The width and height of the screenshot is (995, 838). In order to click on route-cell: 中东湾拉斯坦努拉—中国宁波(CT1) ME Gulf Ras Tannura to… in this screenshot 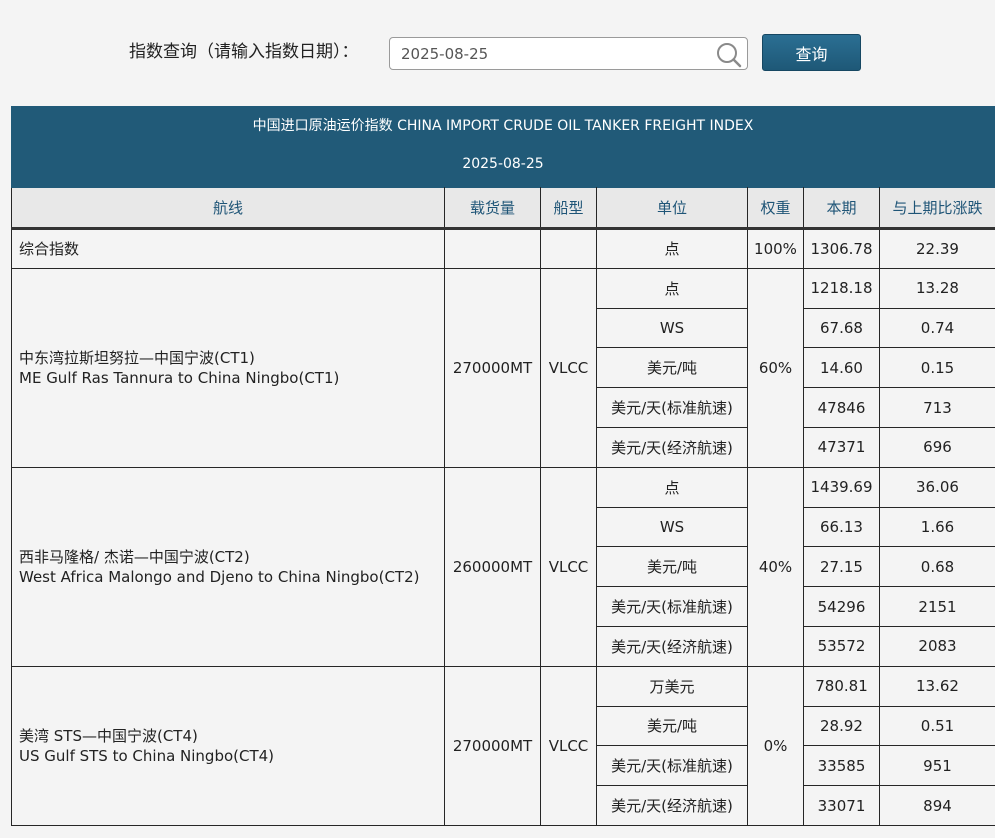, I will do `click(228, 367)`.